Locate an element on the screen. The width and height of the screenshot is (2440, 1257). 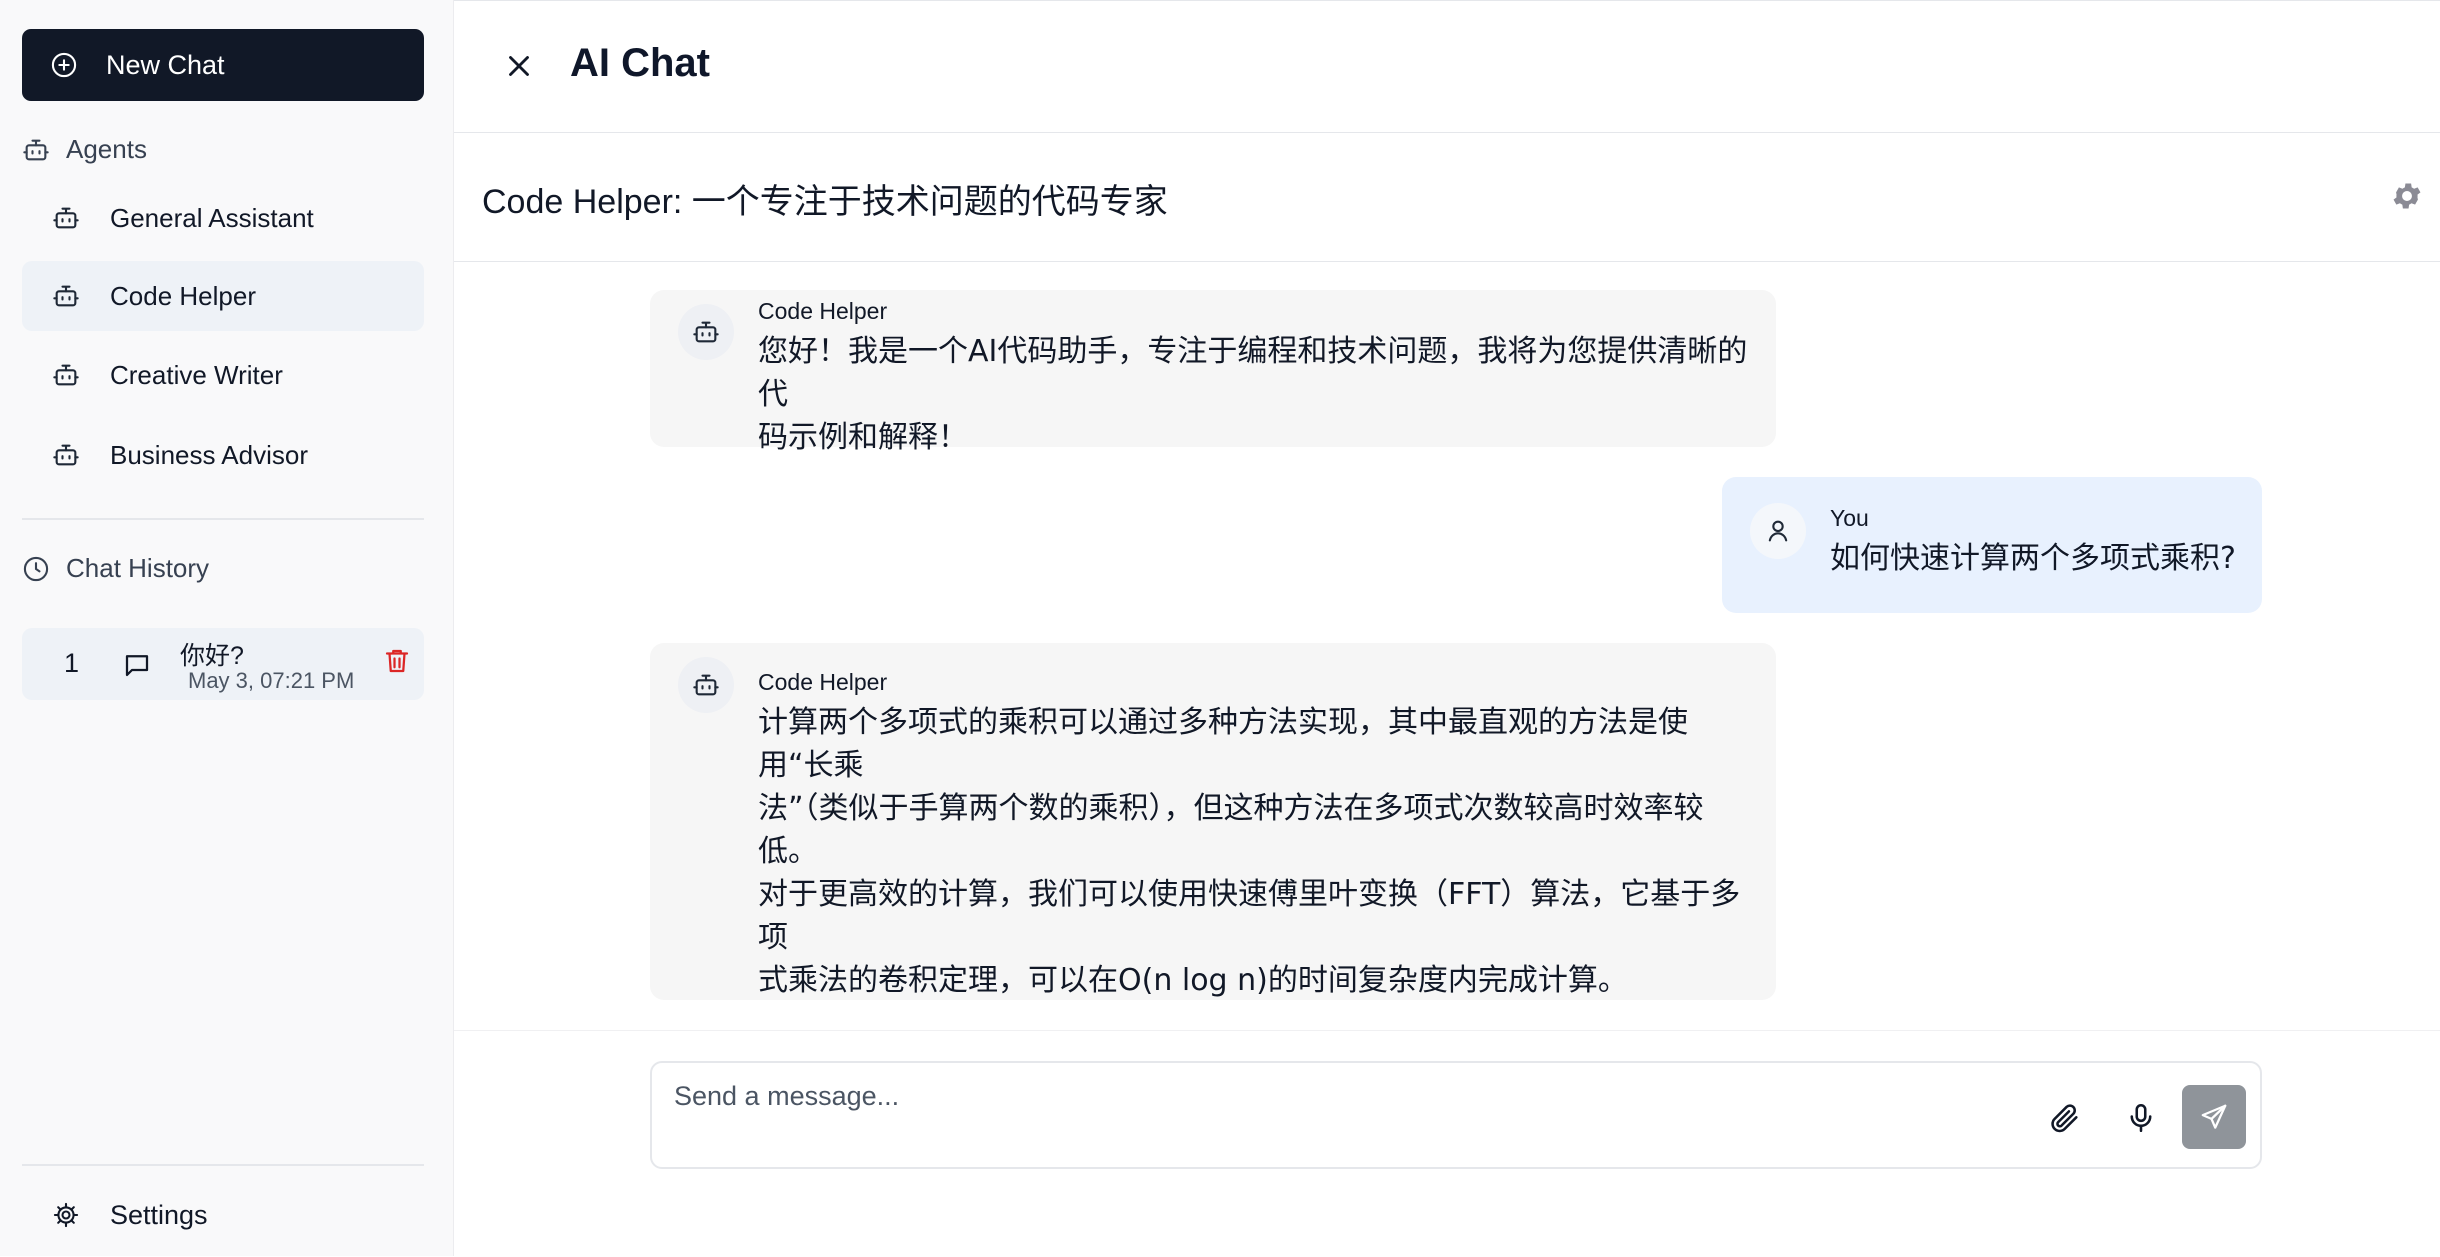
composer-area is located at coordinates (1447, 1143).